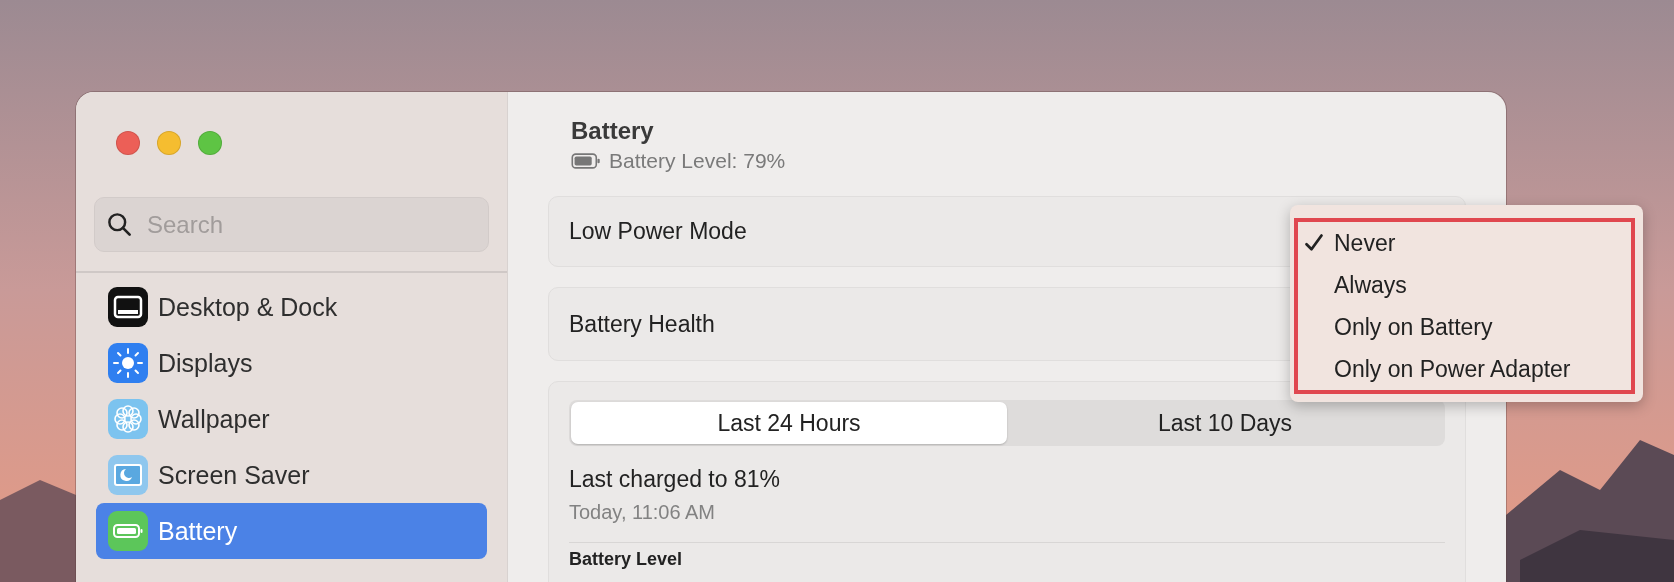 The image size is (1674, 582). What do you see at coordinates (1452, 369) in the screenshot?
I see `menu-item-label: Only on Power Adapter` at bounding box center [1452, 369].